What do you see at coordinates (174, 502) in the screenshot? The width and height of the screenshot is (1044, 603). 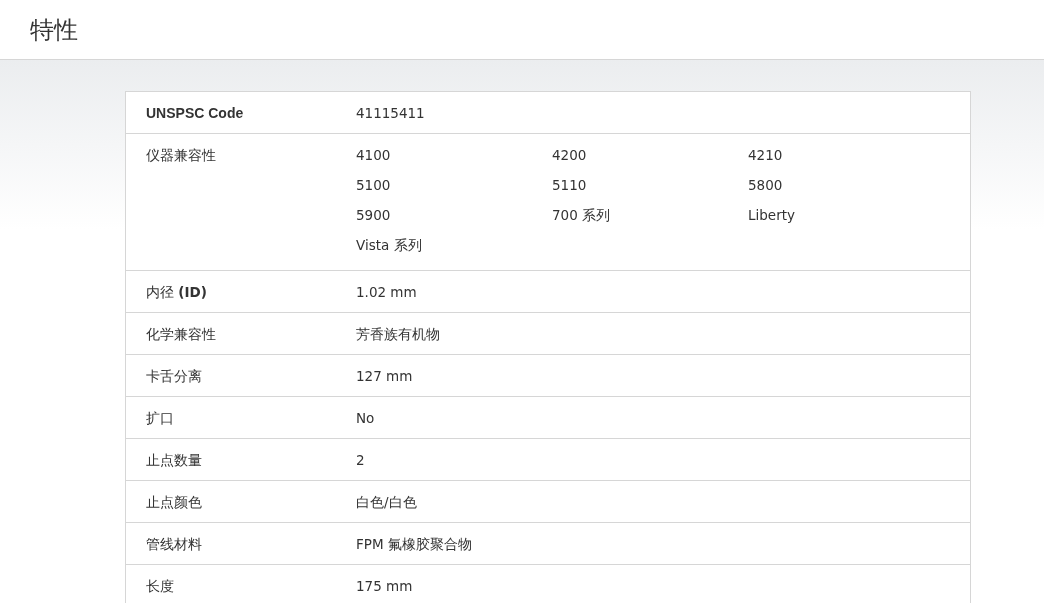 I see `spec-label: 止点颜色` at bounding box center [174, 502].